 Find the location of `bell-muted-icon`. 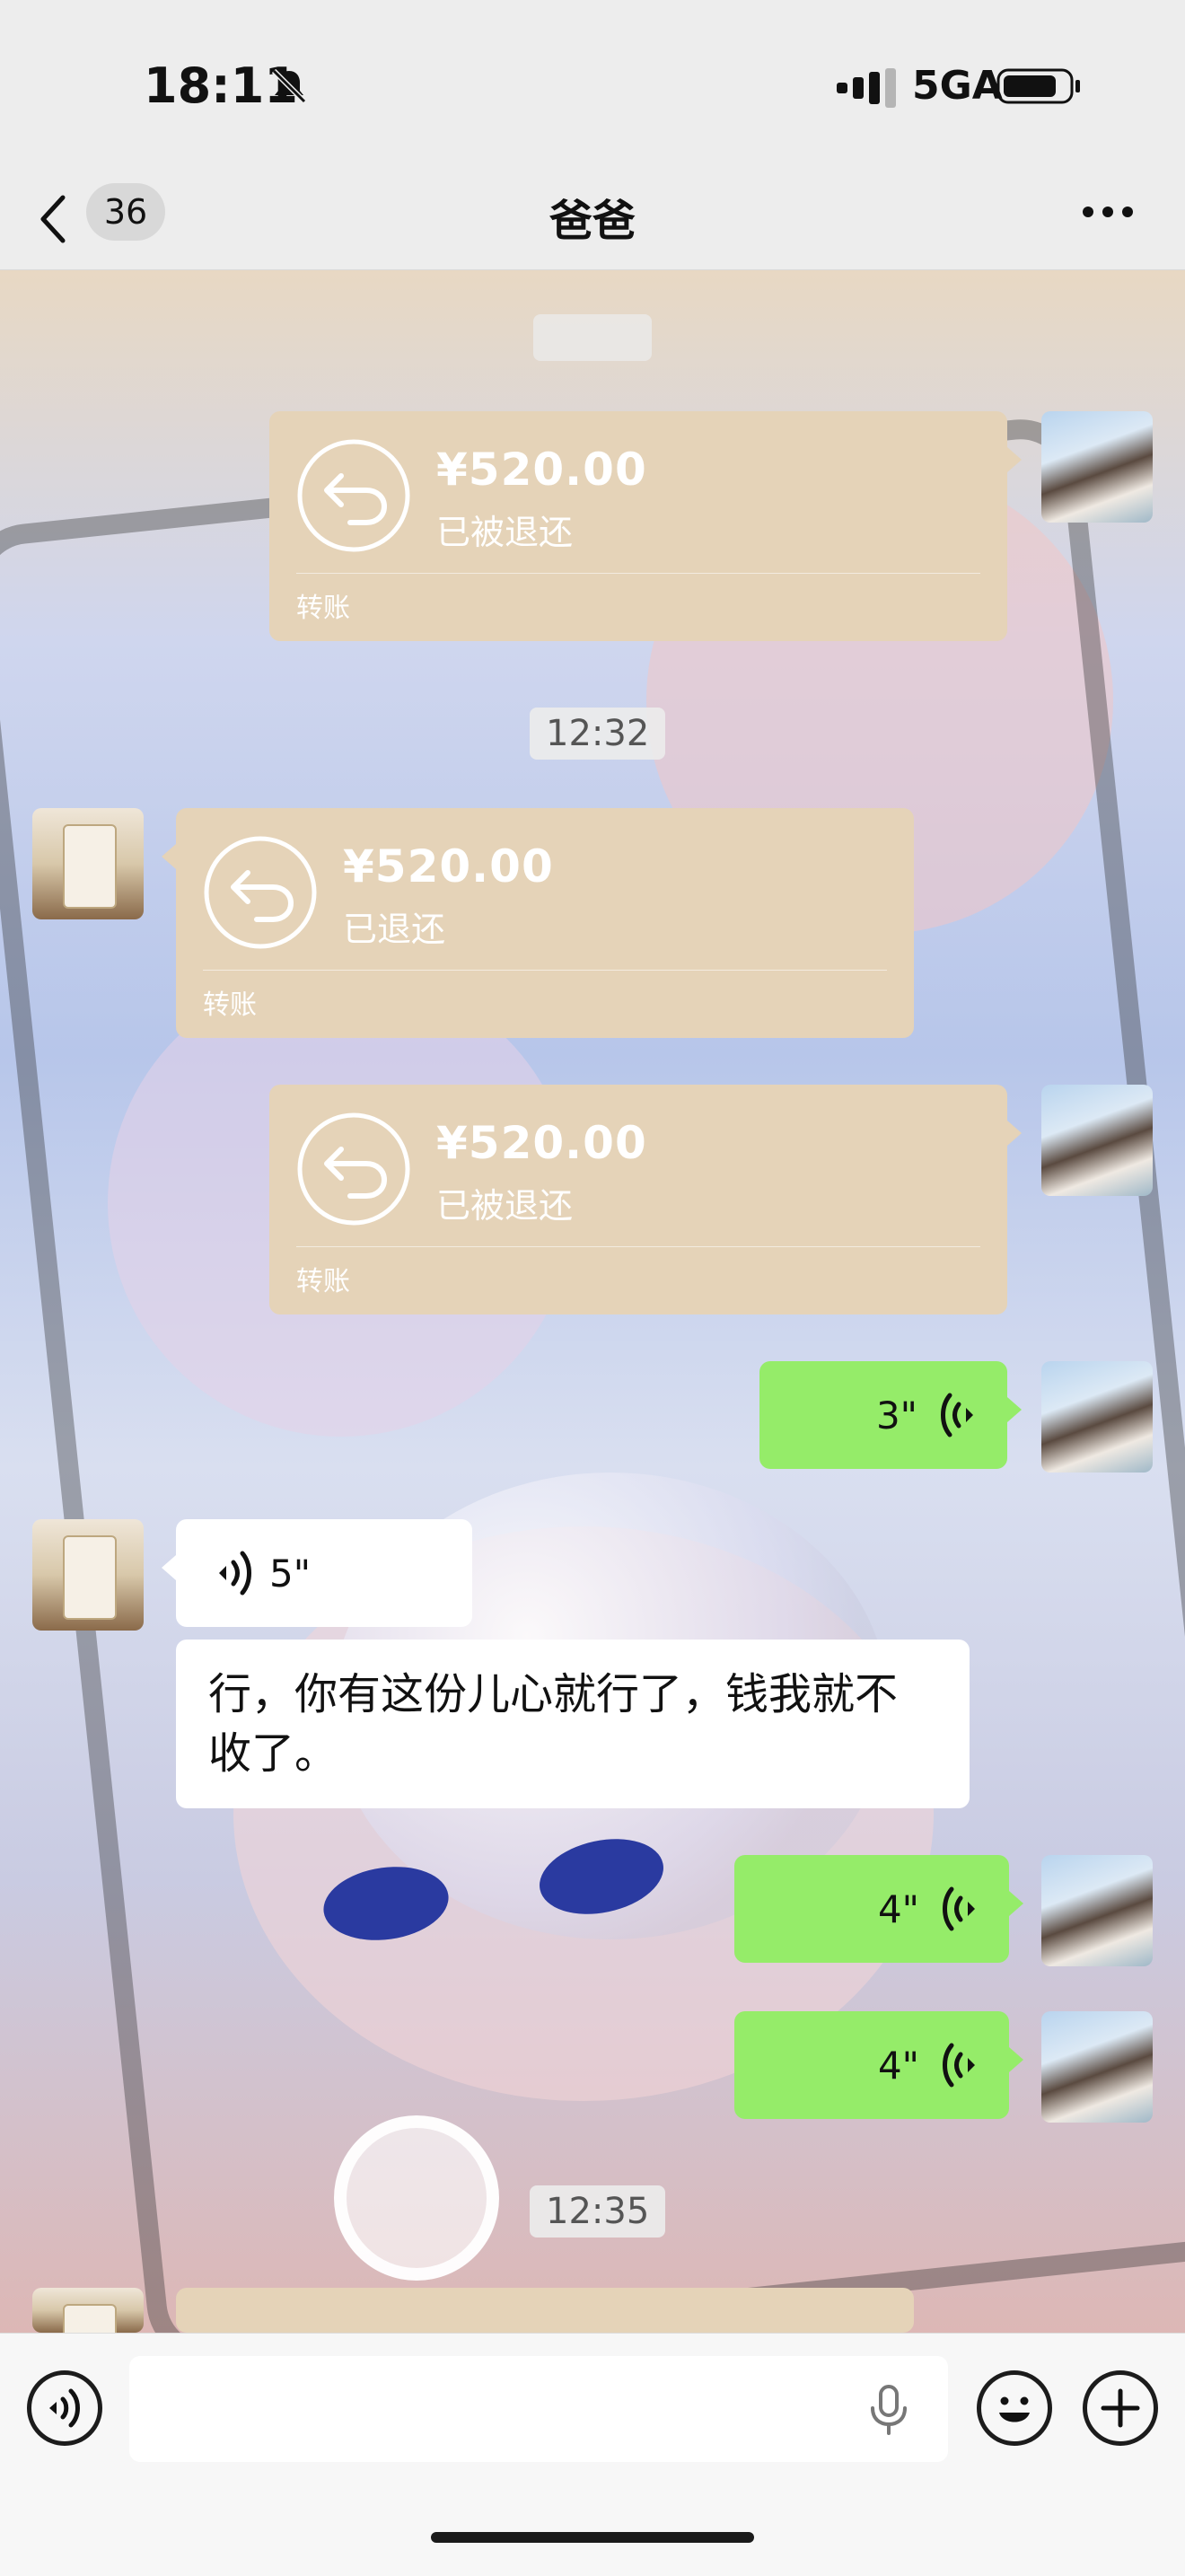

bell-muted-icon is located at coordinates (289, 86).